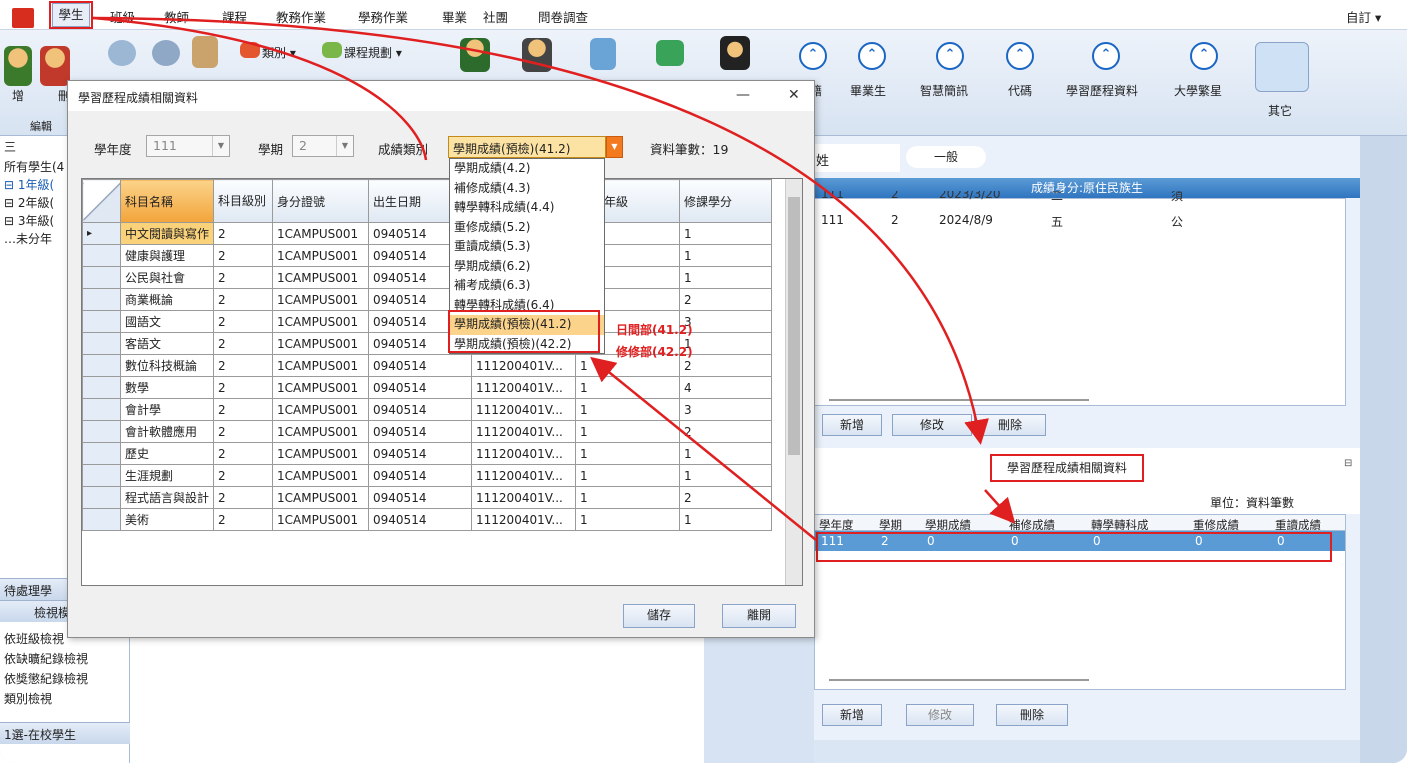 Image resolution: width=1407 pixels, height=763 pixels. What do you see at coordinates (813, 56) in the screenshot?
I see `ribbon-expand-icon-1: ⌃` at bounding box center [813, 56].